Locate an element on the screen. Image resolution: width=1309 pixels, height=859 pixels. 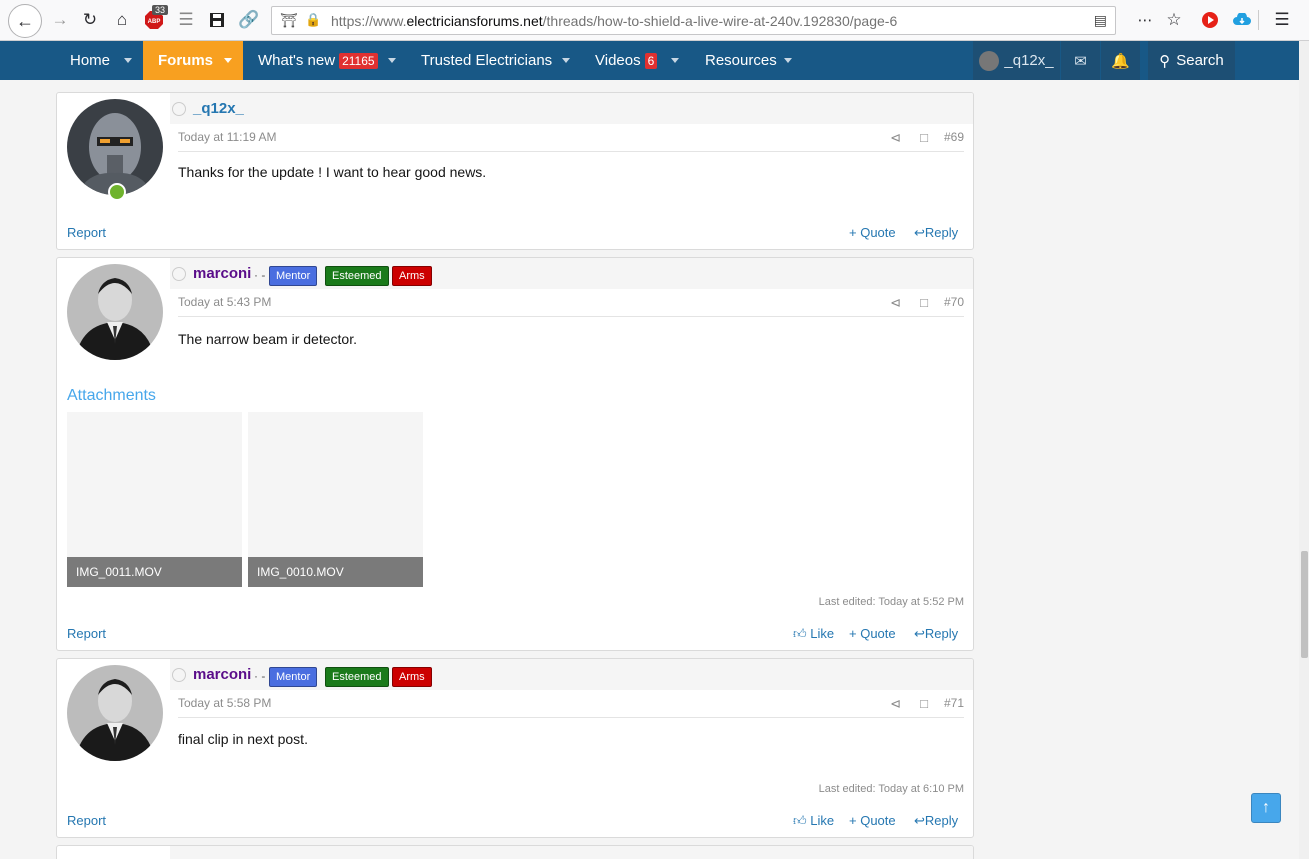
post-body: final clip in next post. is located at coordinates (243, 739).